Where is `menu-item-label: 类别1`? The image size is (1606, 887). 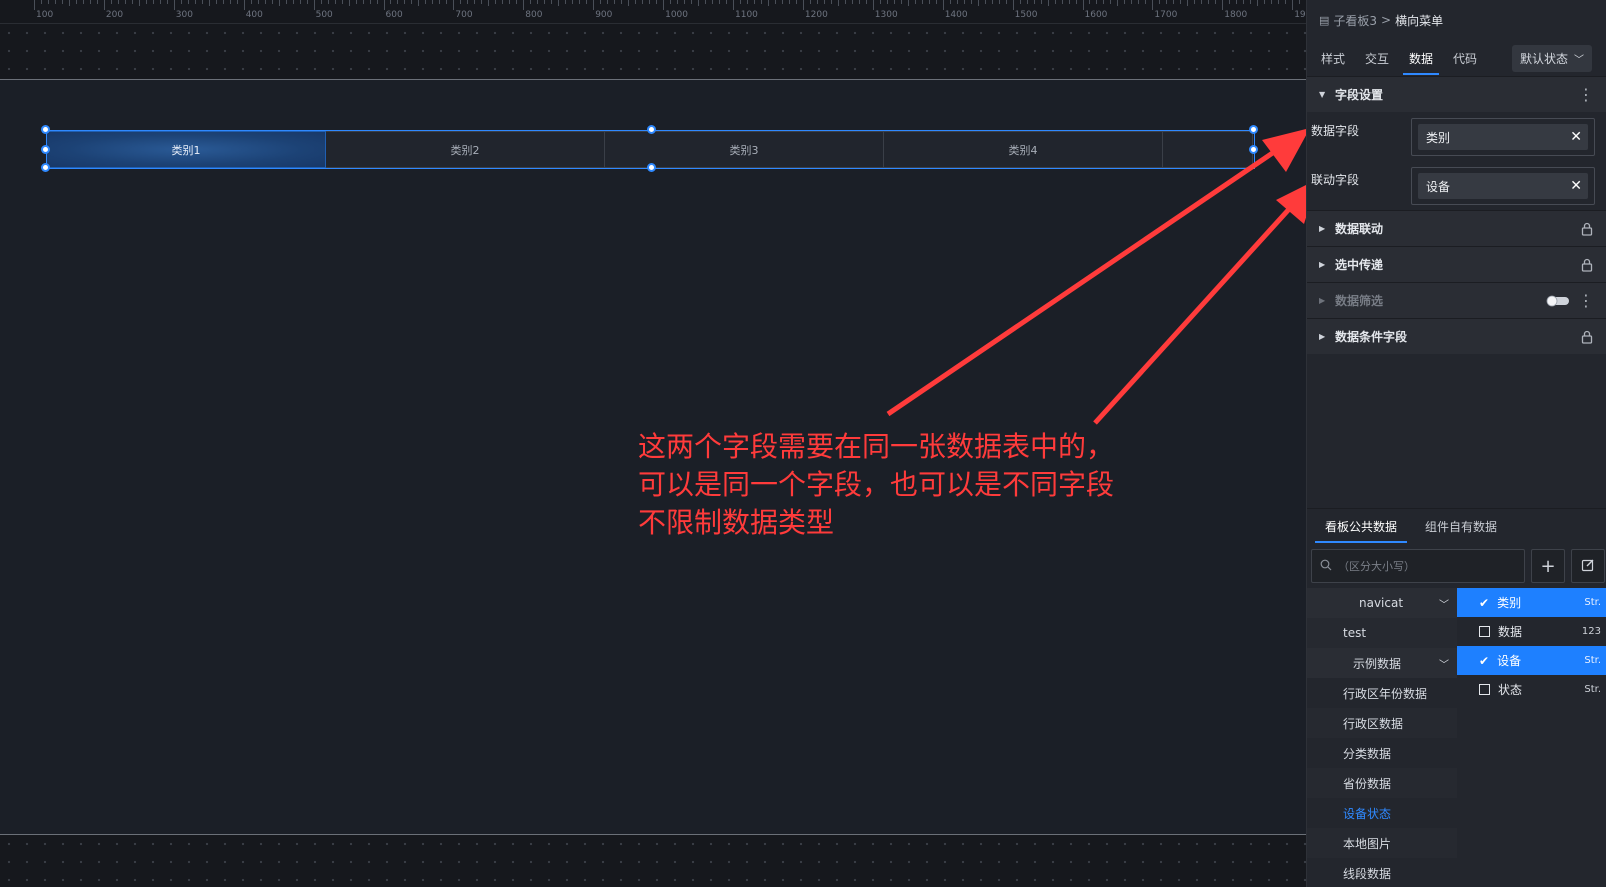 menu-item-label: 类别1 is located at coordinates (186, 150).